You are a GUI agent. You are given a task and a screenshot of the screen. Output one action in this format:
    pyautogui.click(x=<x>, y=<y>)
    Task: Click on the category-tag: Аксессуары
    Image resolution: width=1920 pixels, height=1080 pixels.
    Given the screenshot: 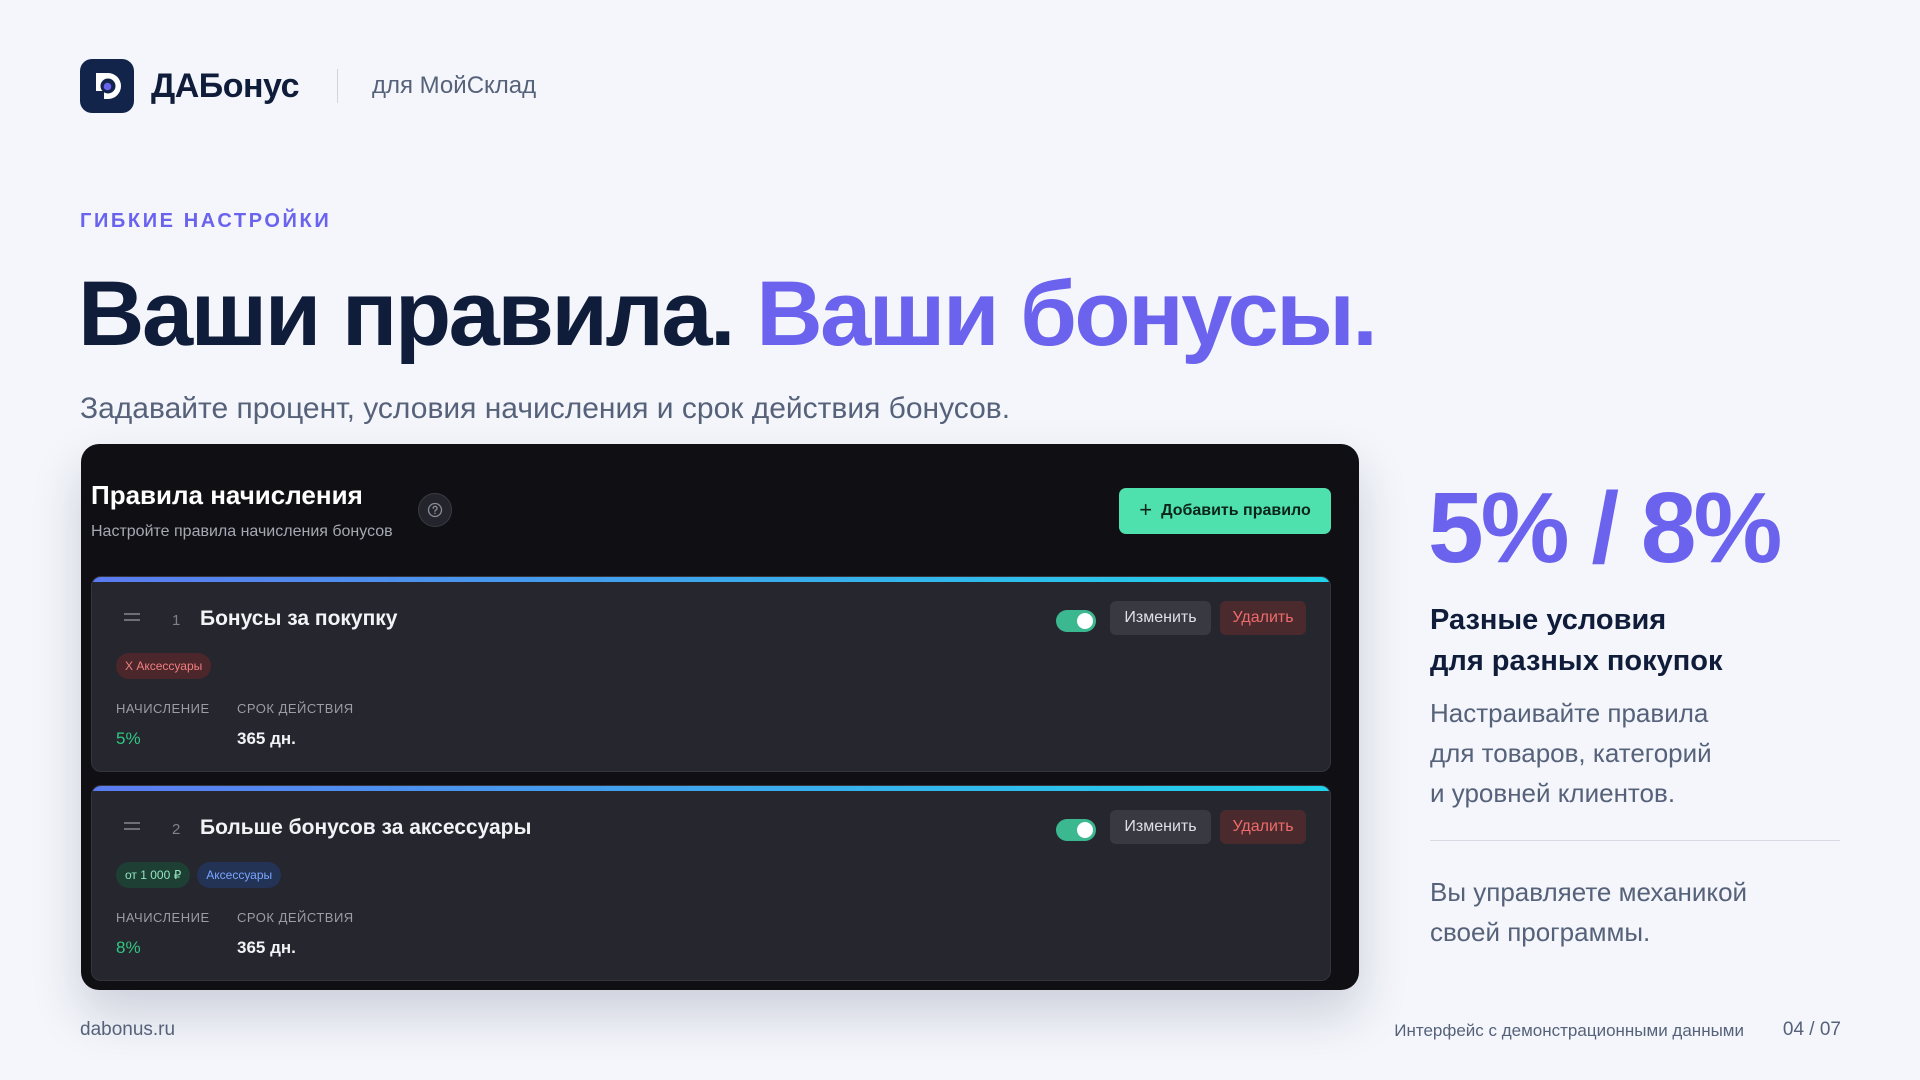 What is the action you would take?
    pyautogui.click(x=239, y=875)
    